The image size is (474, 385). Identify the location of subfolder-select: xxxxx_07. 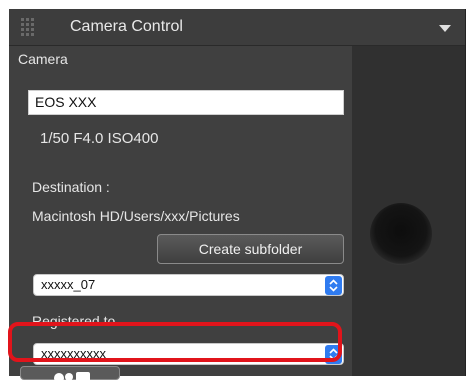
(188, 285).